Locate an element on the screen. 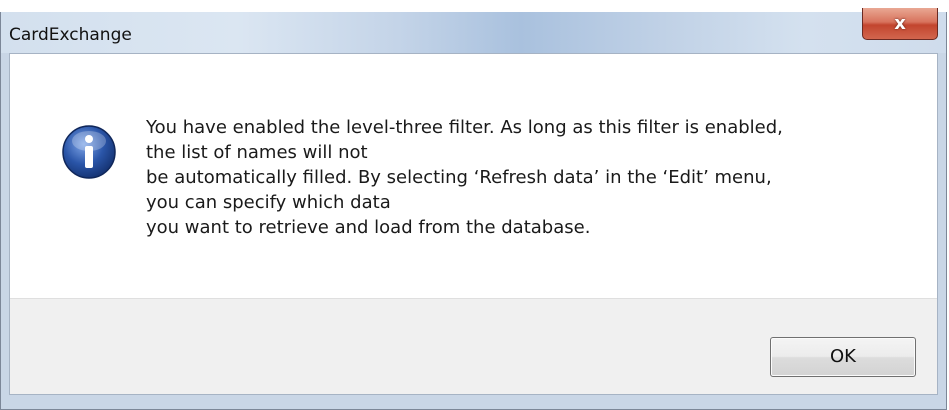  close-icon: x is located at coordinates (900, 23).